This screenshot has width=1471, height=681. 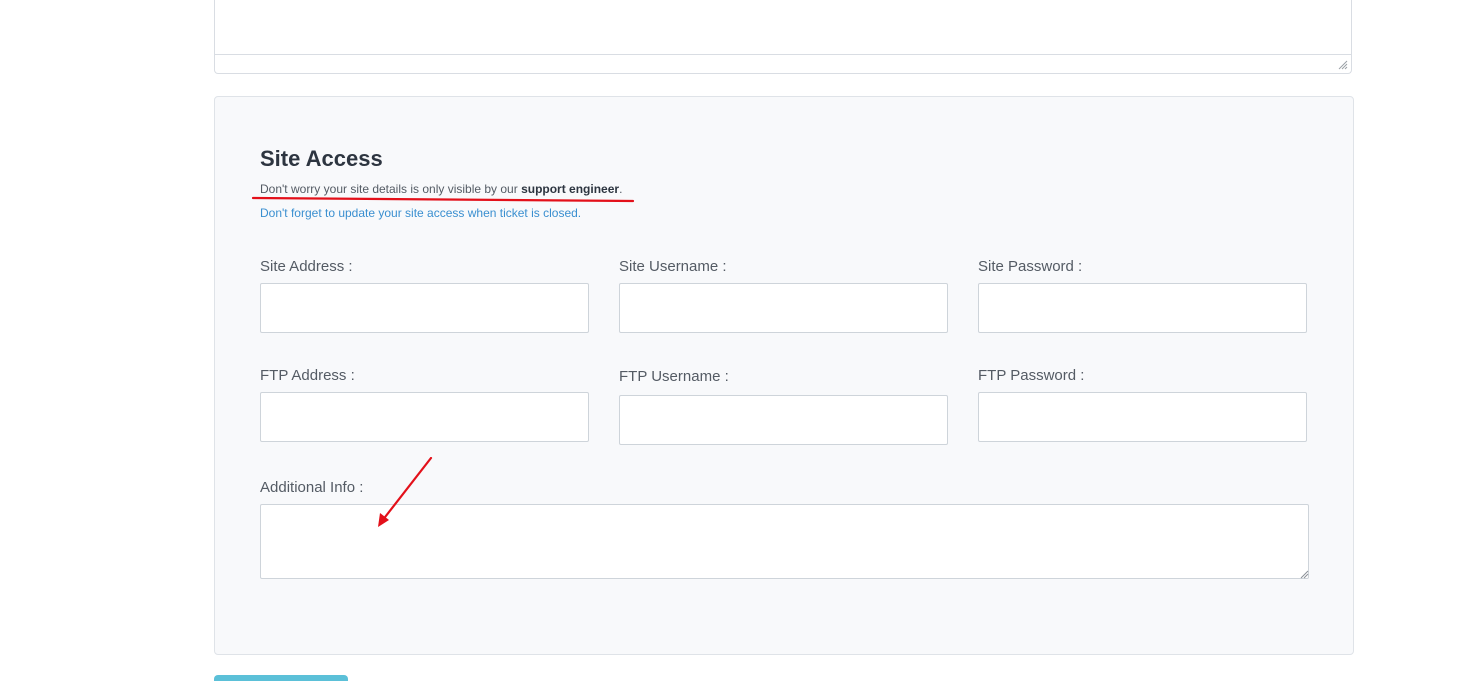 What do you see at coordinates (1343, 65) in the screenshot?
I see `resize-handle-icon` at bounding box center [1343, 65].